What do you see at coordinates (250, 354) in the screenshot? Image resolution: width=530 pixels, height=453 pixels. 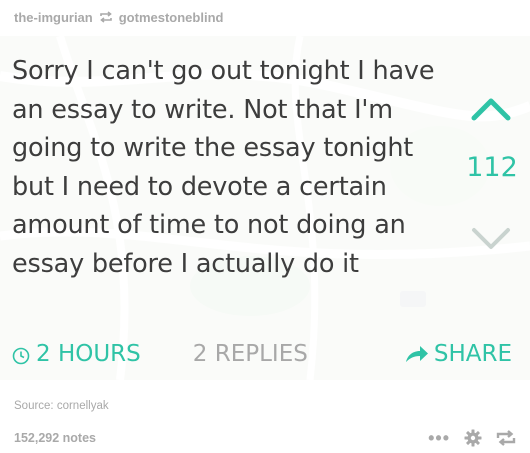 I see `replies-button: 2 REPLIES` at bounding box center [250, 354].